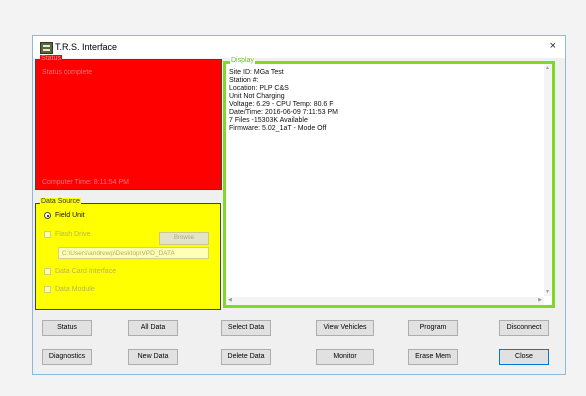  I want to click on display-line: Unit Not Charging, so click(257, 96).